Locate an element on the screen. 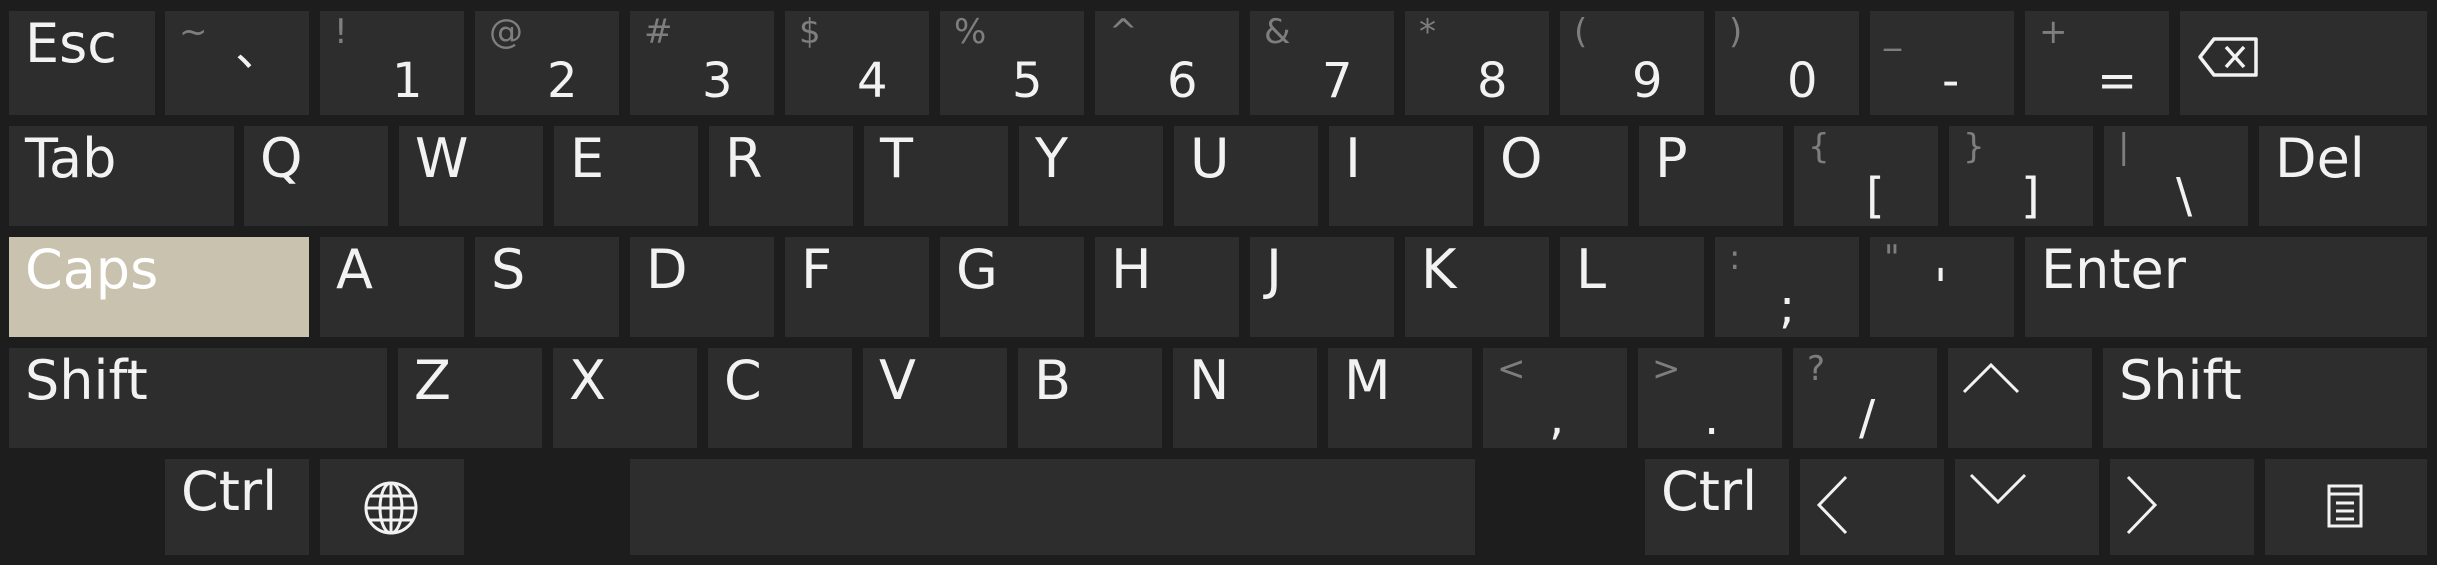 The image size is (2437, 565). key-p: P is located at coordinates (1711, 176).